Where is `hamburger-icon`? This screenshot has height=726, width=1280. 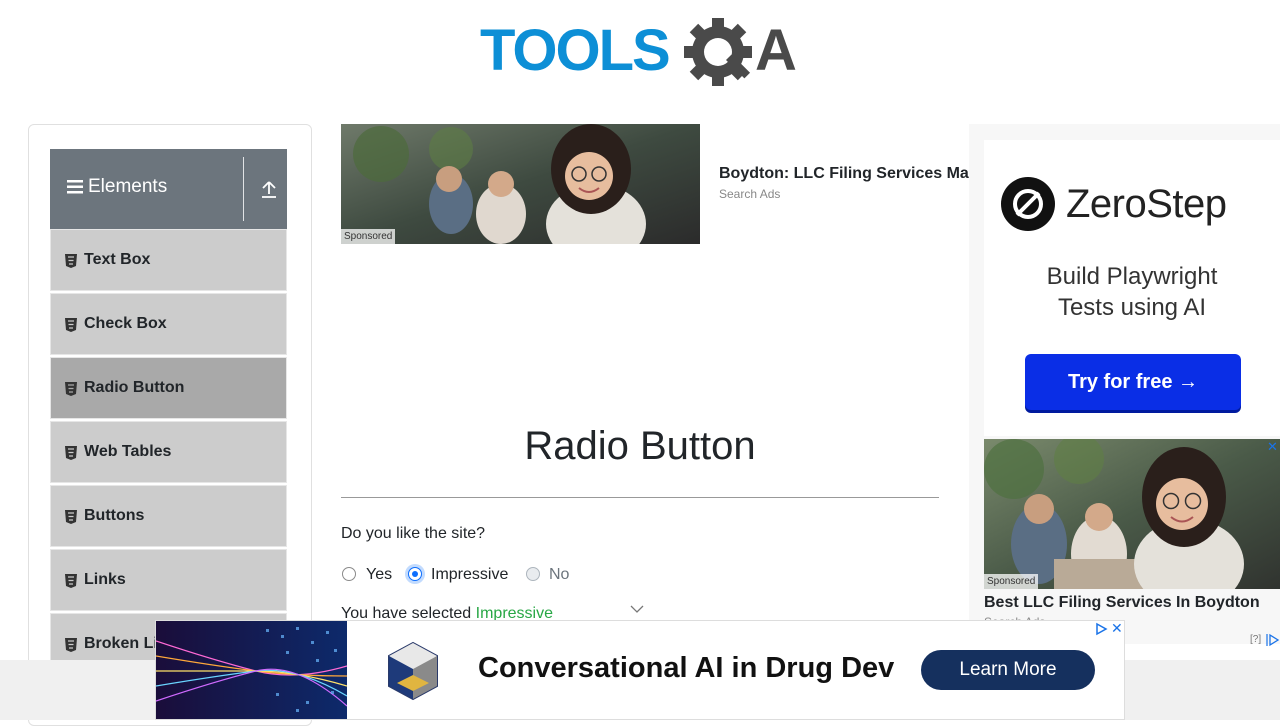
hamburger-icon is located at coordinates (75, 187).